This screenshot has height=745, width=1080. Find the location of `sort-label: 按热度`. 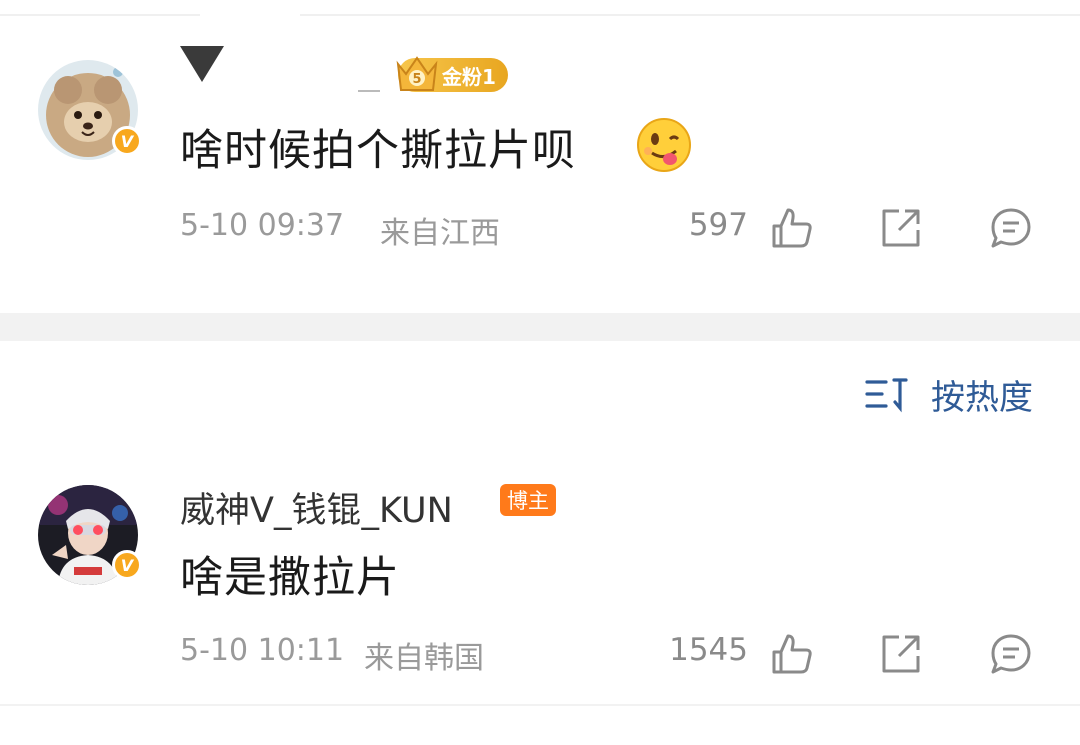

sort-label: 按热度 is located at coordinates (982, 398).